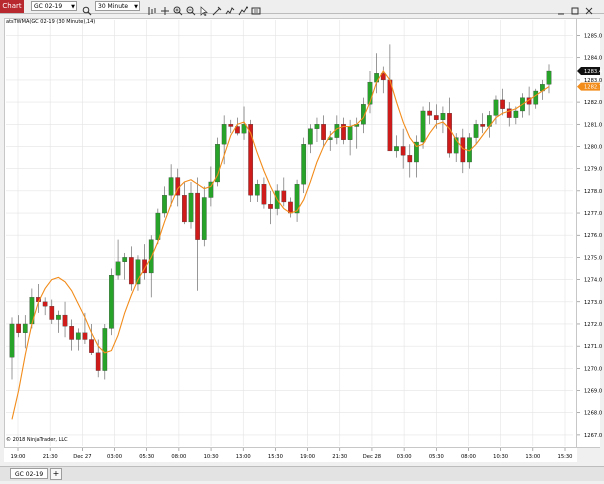 This screenshot has height=484, width=604. What do you see at coordinates (302, 473) in the screenshot?
I see `chart-tab-bar: GC 02-19 +` at bounding box center [302, 473].